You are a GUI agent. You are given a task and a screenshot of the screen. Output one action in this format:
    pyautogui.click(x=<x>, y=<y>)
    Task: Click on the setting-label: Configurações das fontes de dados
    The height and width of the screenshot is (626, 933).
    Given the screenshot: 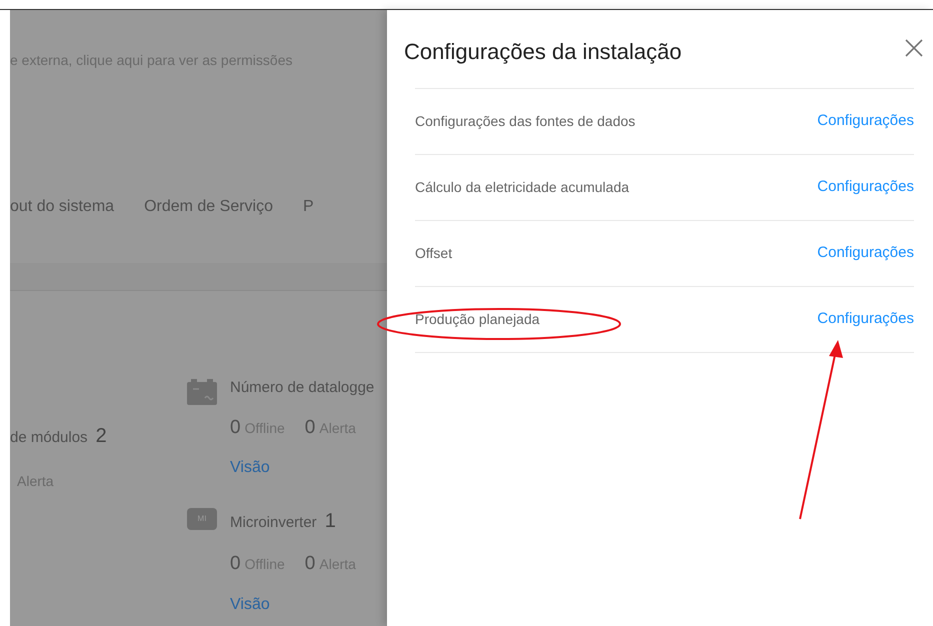 What is the action you would take?
    pyautogui.click(x=525, y=121)
    